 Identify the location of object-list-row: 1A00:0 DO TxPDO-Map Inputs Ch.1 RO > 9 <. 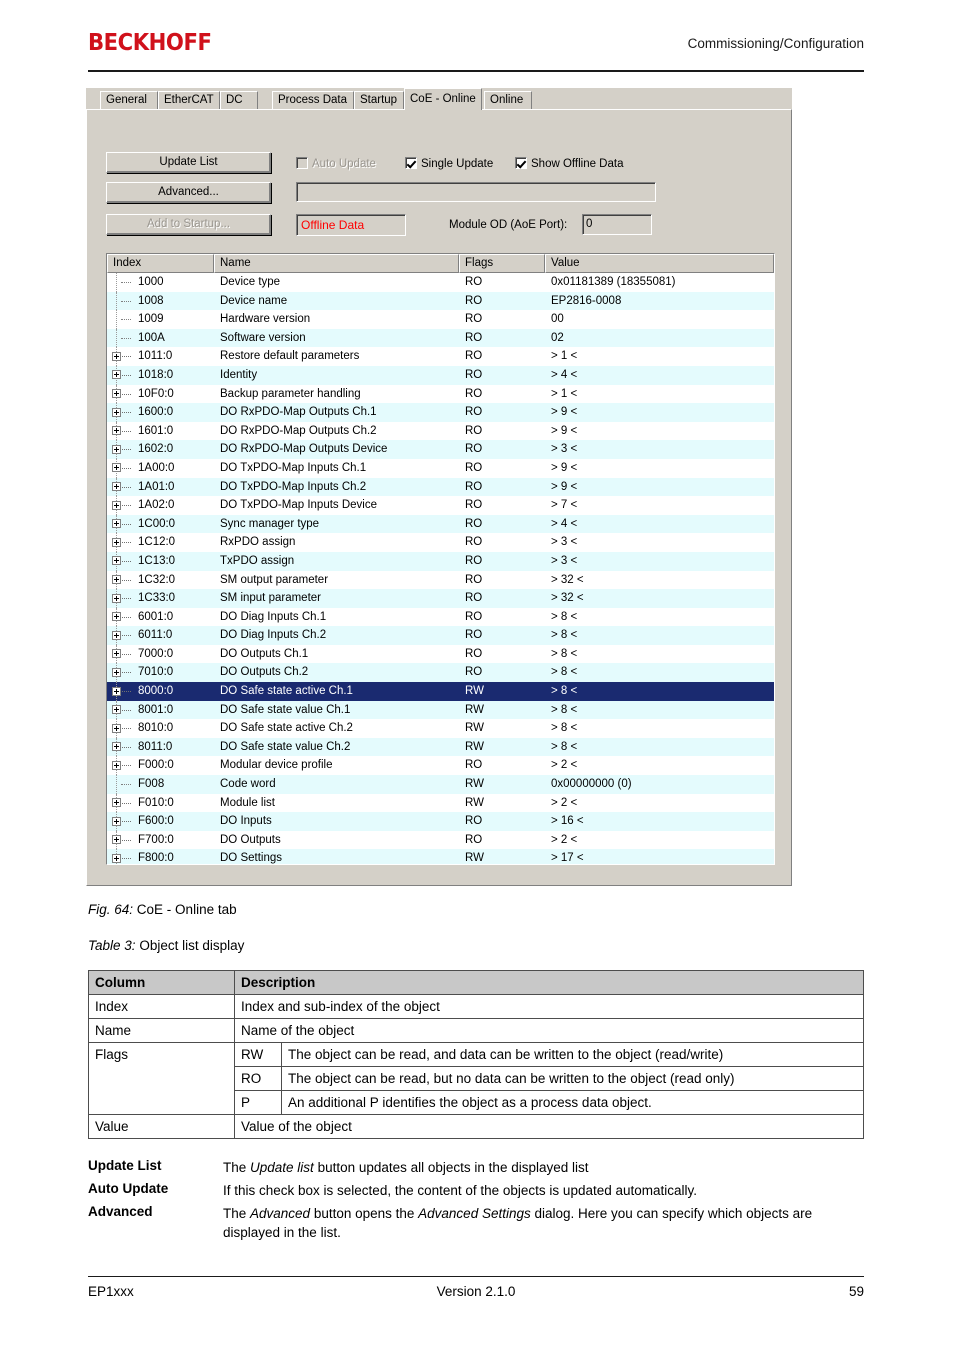
(440, 468).